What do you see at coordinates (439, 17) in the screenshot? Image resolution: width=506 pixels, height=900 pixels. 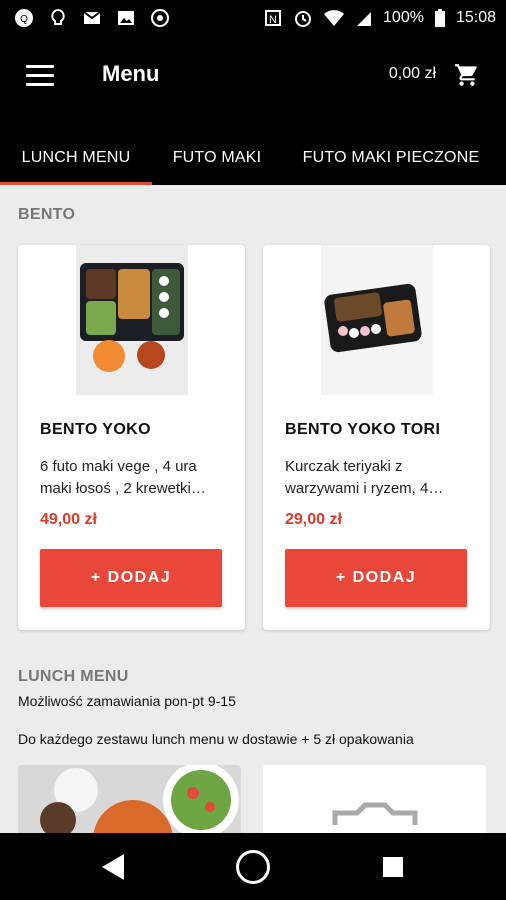 I see `battery-icon` at bounding box center [439, 17].